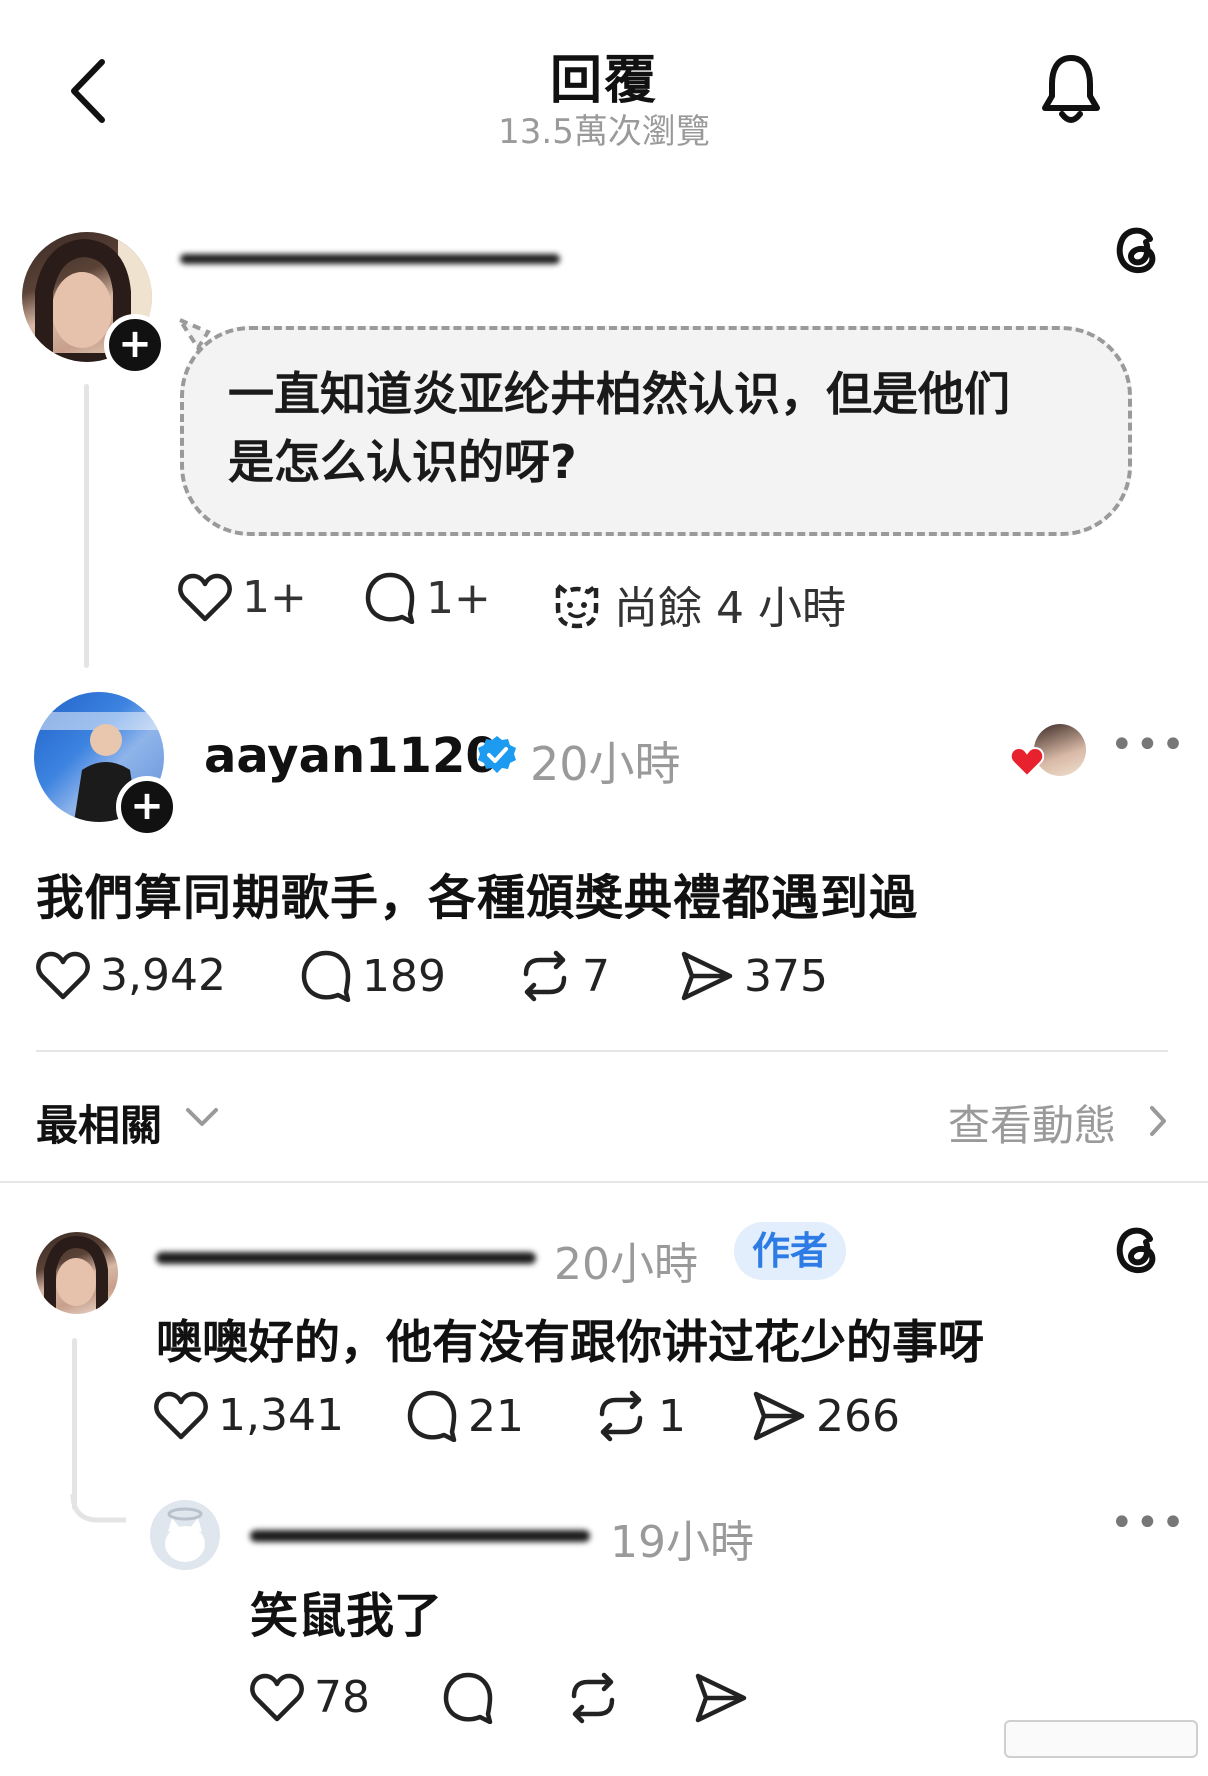 The image size is (1208, 1776). I want to click on post-timestamp: 20小時, so click(605, 764).